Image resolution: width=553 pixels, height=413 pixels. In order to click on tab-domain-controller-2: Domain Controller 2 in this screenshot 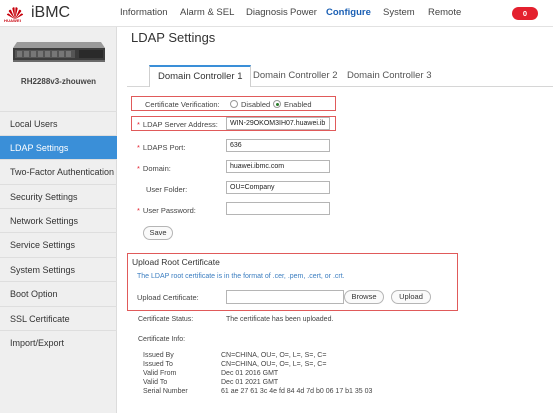, I will do `click(295, 76)`.